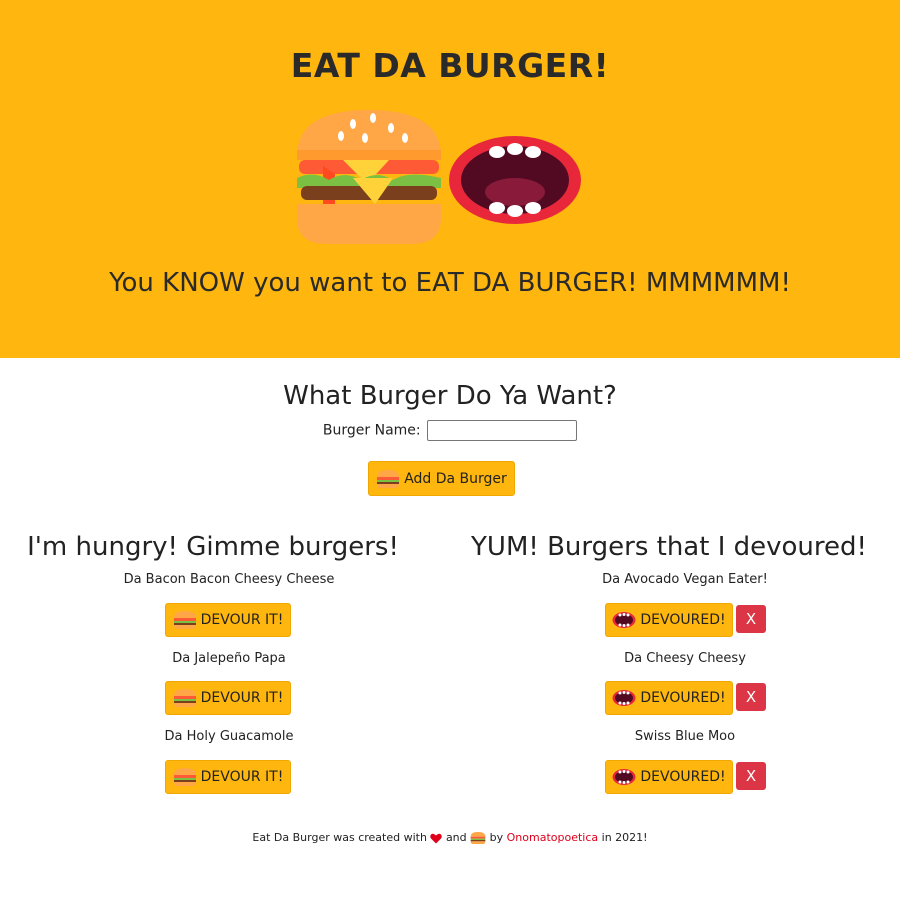 This screenshot has width=900, height=900. I want to click on footer-by: by, so click(496, 837).